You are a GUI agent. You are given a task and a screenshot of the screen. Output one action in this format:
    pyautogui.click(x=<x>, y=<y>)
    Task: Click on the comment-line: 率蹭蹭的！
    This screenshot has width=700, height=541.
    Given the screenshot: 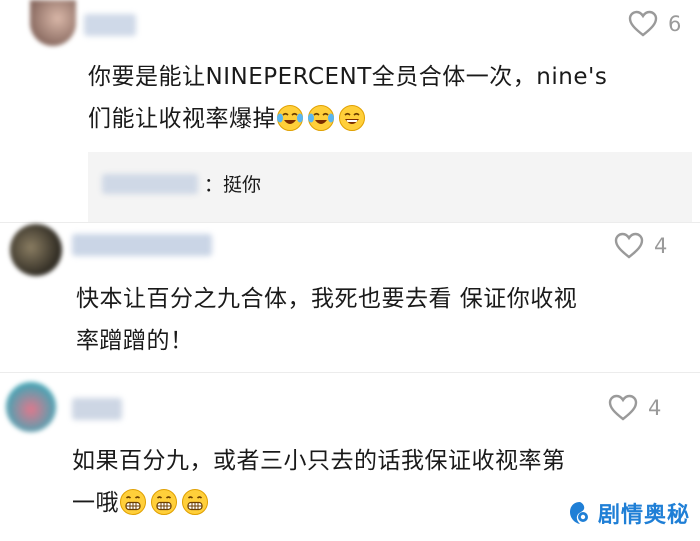 What is the action you would take?
    pyautogui.click(x=135, y=341)
    